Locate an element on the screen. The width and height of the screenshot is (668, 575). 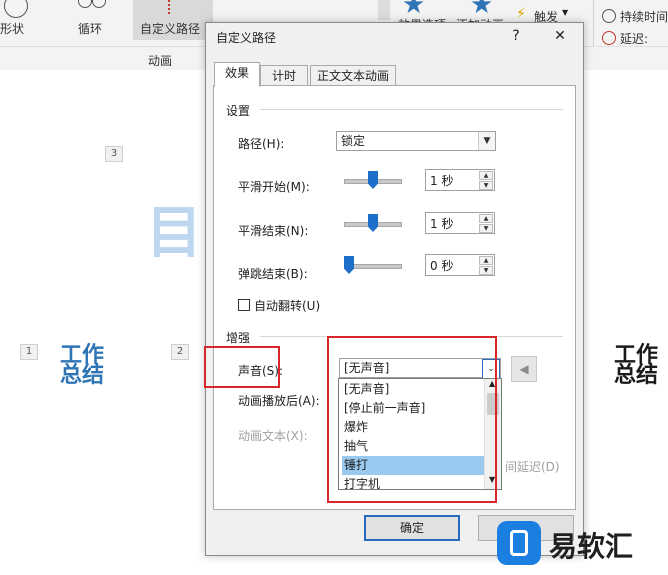
loop-effect-icon is located at coordinates (92, 7).